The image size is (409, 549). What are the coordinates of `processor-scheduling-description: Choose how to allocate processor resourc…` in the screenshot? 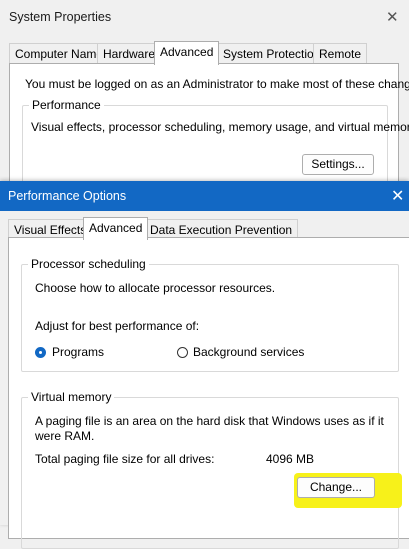 It's located at (155, 288).